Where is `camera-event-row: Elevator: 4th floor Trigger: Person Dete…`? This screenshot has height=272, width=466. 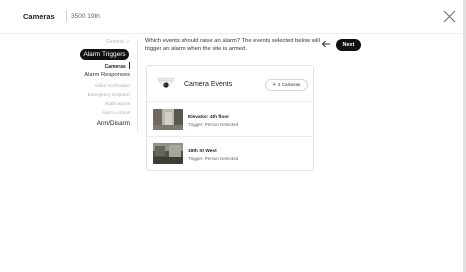
camera-event-row: Elevator: 4th floor Trigger: Person Dete… is located at coordinates (230, 119).